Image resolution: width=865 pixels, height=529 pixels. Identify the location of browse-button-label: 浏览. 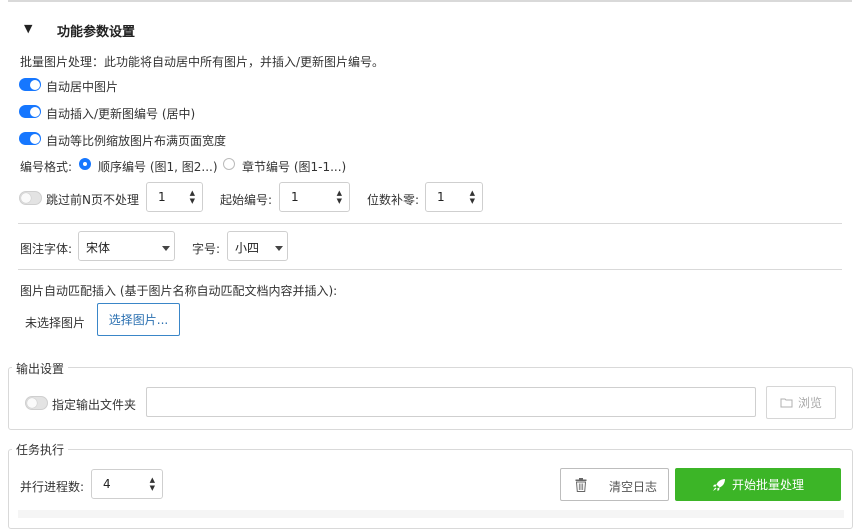
(809, 403).